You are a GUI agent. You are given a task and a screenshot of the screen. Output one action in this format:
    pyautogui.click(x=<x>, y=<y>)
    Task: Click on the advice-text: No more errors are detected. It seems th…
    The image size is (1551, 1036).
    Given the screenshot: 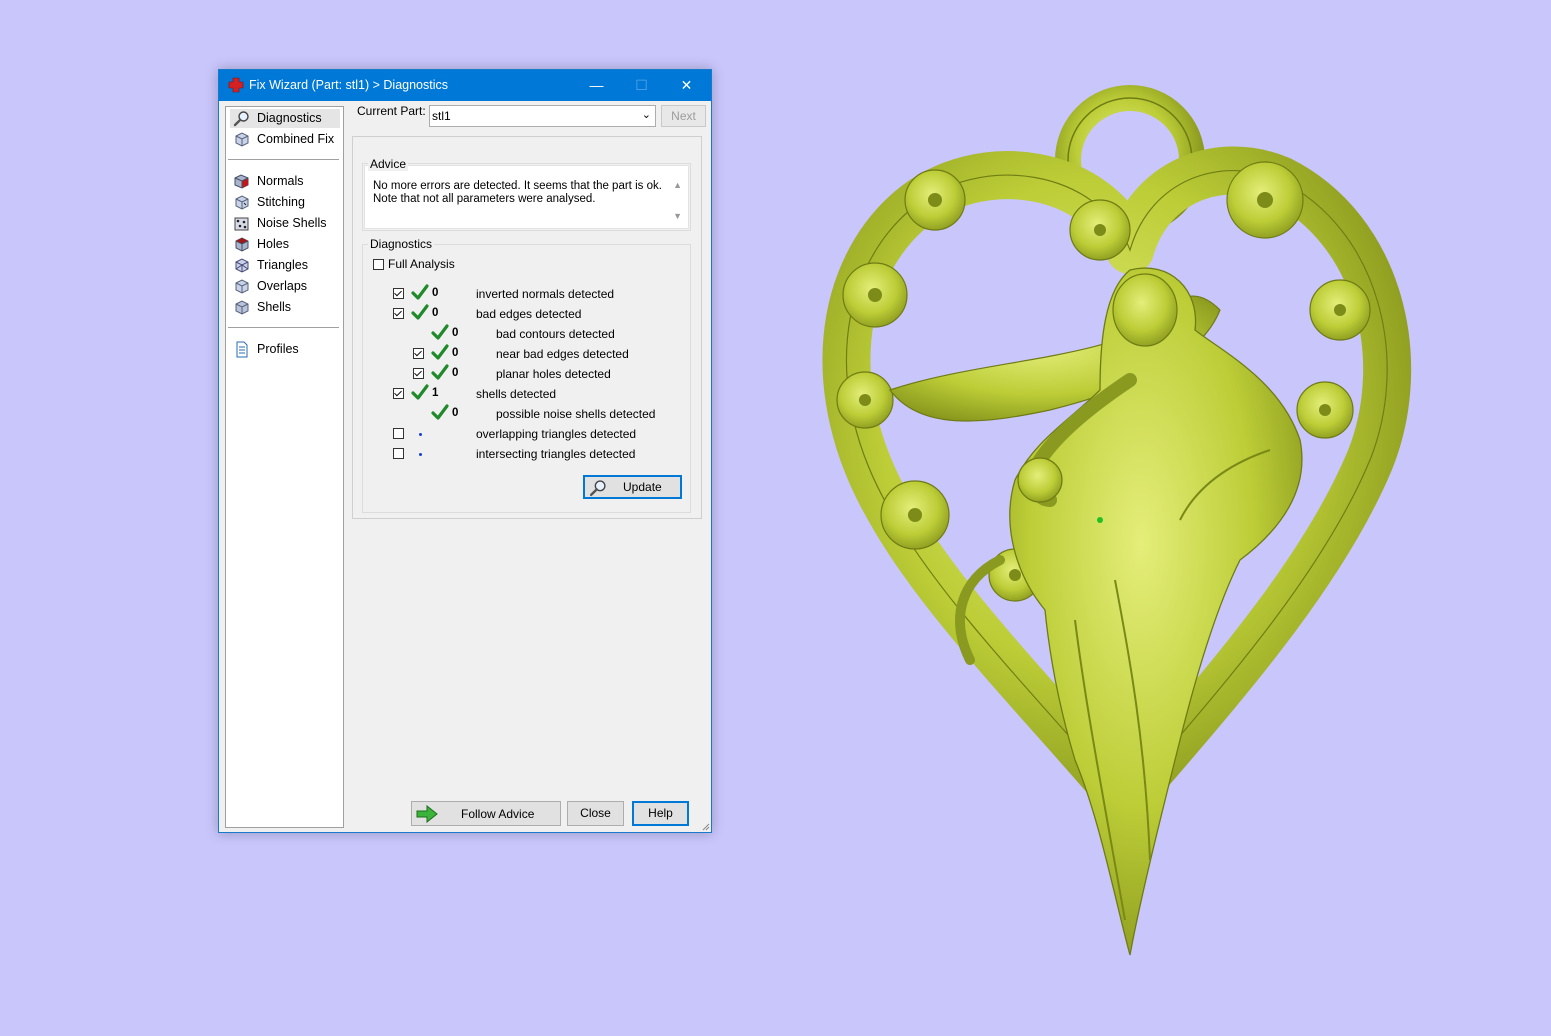 What is the action you would take?
    pyautogui.click(x=518, y=193)
    